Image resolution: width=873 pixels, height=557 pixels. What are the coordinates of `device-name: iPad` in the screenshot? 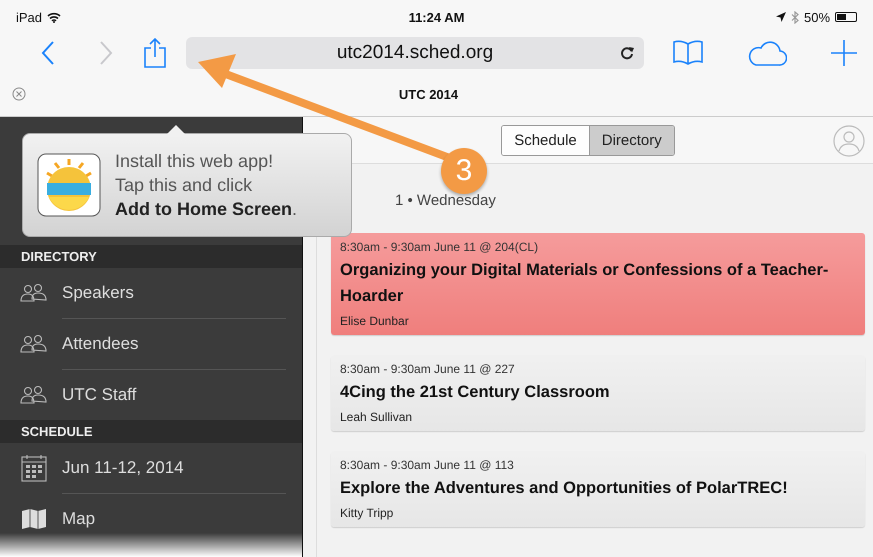 It's located at (29, 17).